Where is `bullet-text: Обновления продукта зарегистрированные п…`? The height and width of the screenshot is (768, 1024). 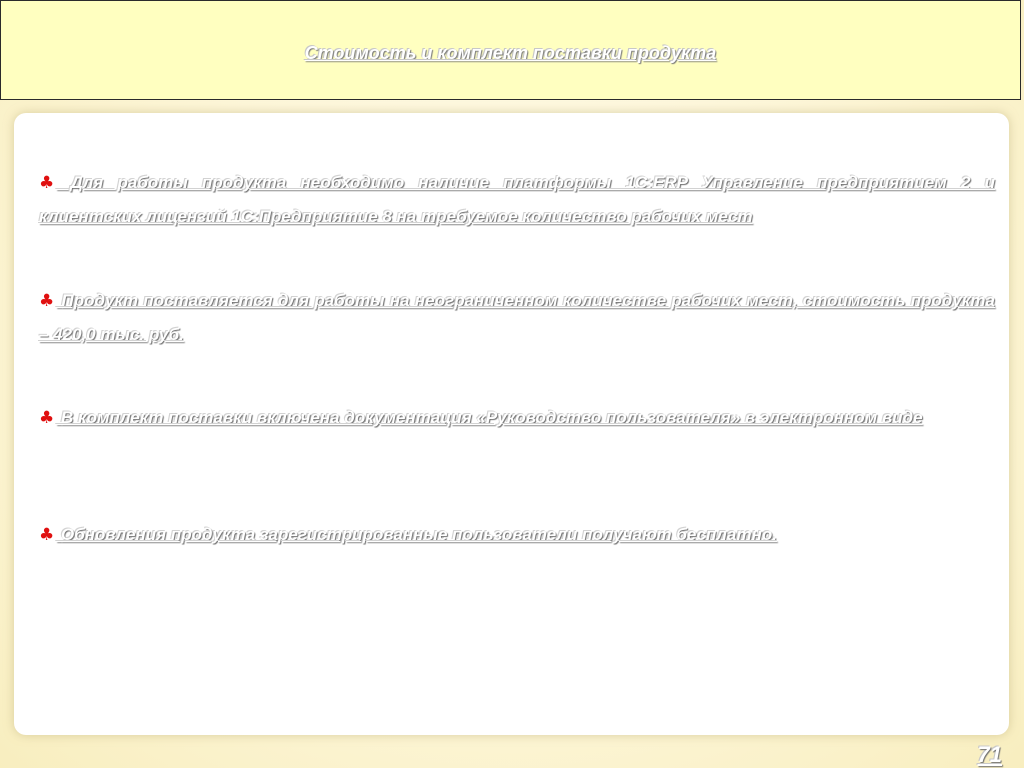
bullet-text: Обновления продукта зарегистрированные п… is located at coordinates (418, 534).